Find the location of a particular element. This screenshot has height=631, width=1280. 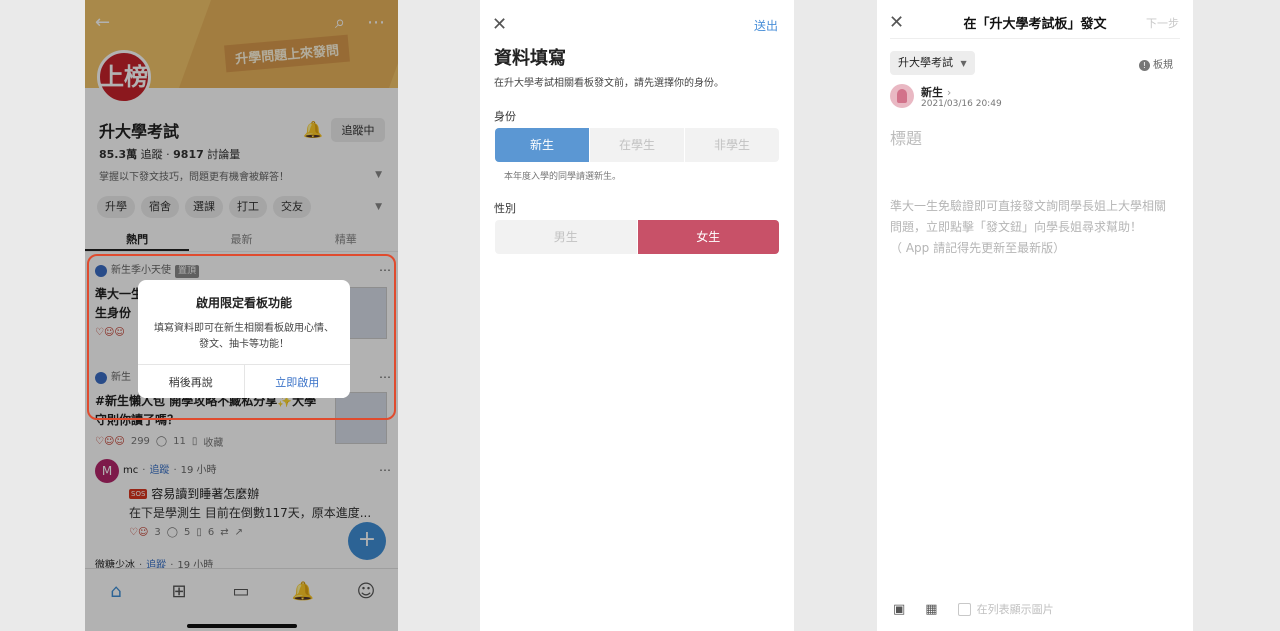

home-indicator is located at coordinates (242, 626).